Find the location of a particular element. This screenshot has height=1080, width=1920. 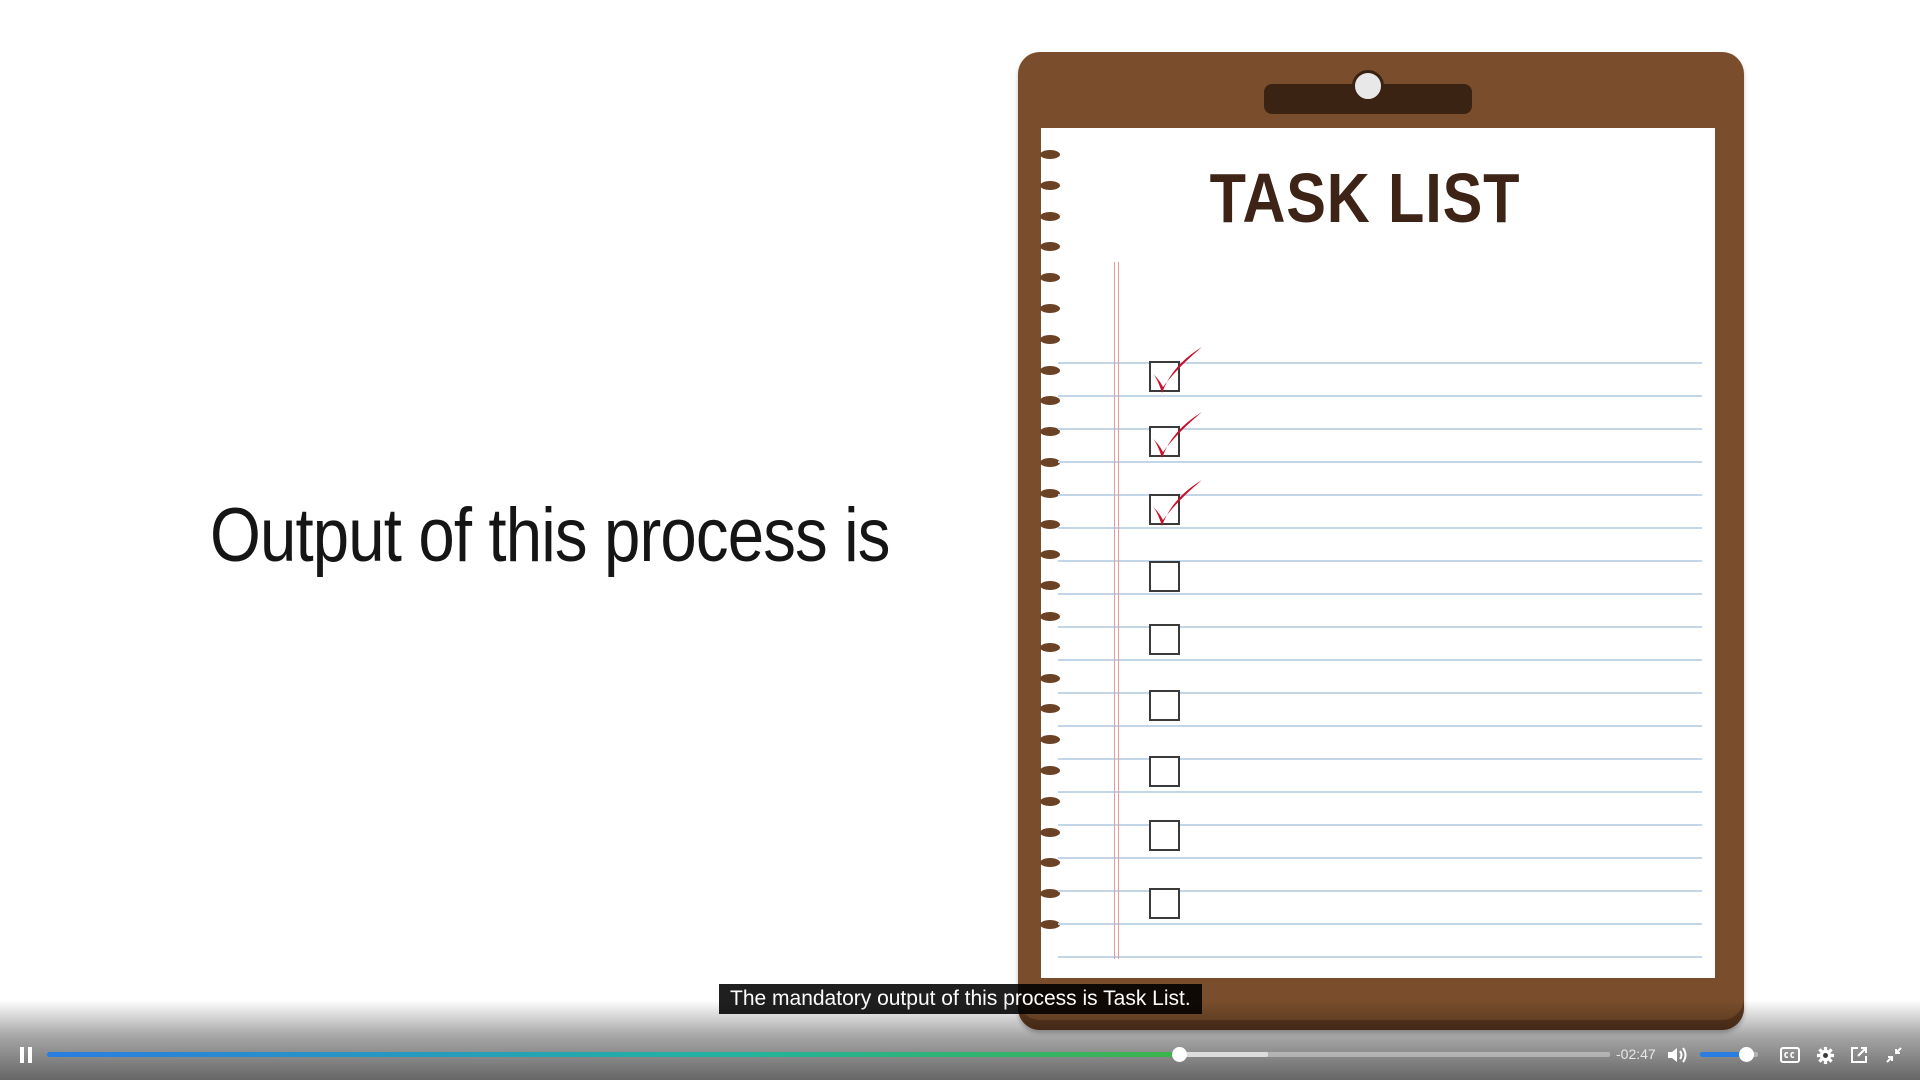

player-controls-bar is located at coordinates (960, 1040).